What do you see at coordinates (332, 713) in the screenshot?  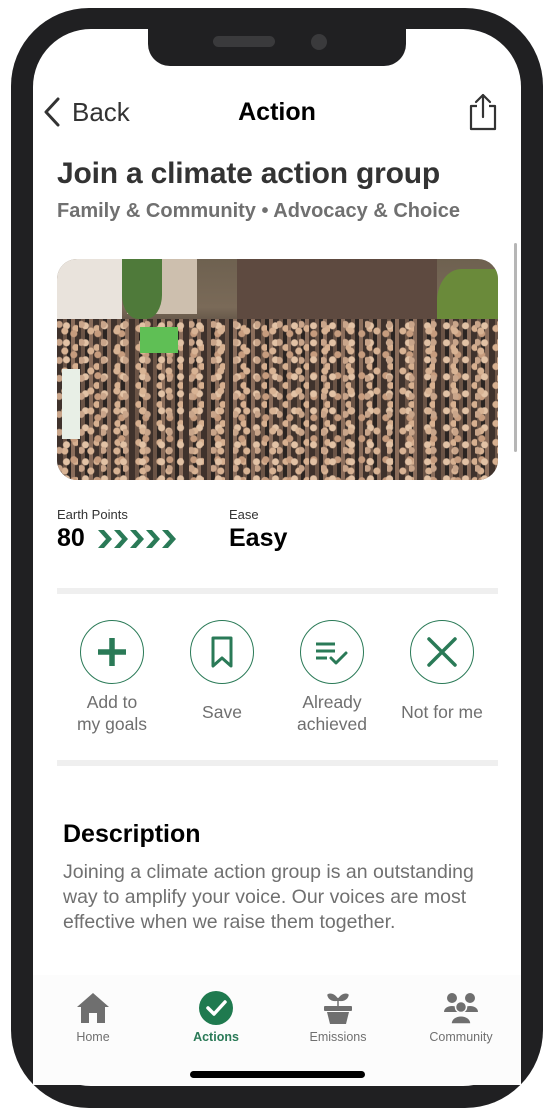 I see `already-achieved-label: Already achieved` at bounding box center [332, 713].